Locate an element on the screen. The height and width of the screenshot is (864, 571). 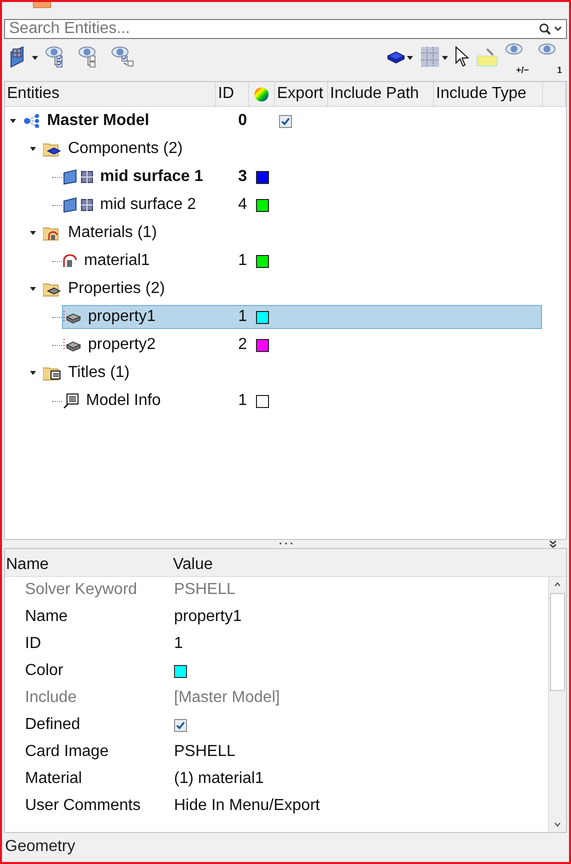
property-value: (1) material1 is located at coordinates (219, 779).